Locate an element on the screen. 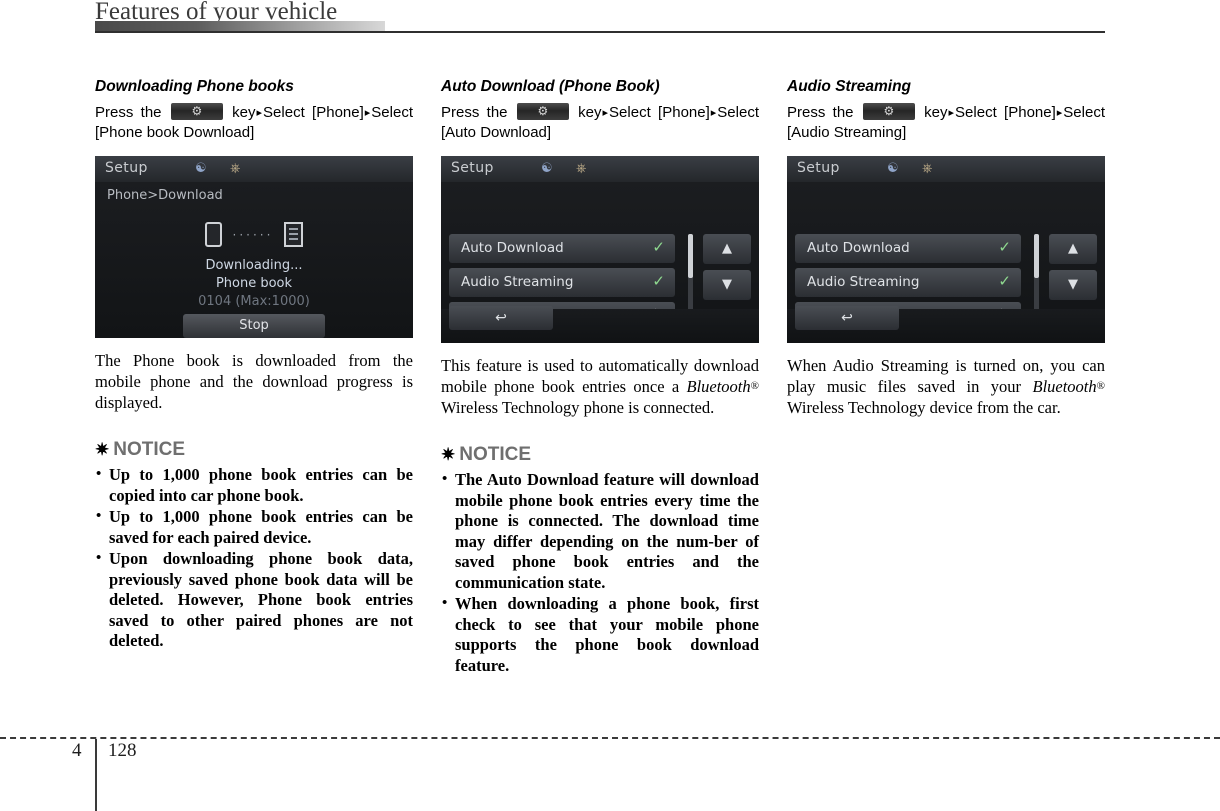 Image resolution: width=1220 pixels, height=811 pixels. page-number: 128 is located at coordinates (122, 750).